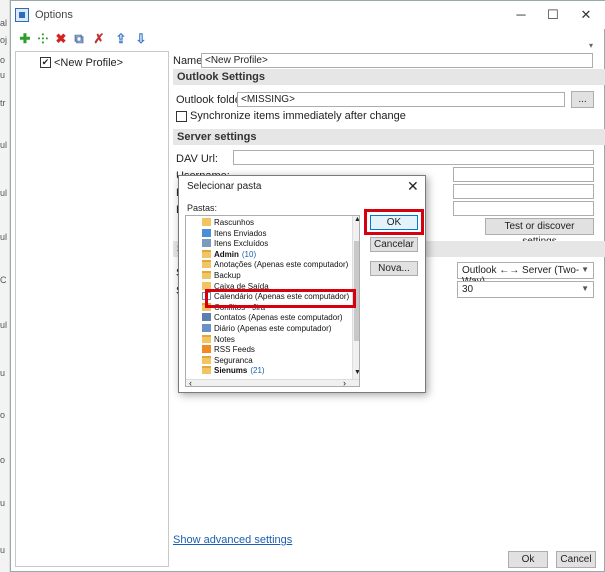 This screenshot has width=605, height=572. Describe the element at coordinates (280, 298) in the screenshot. I see `calendar-highlight` at that location.